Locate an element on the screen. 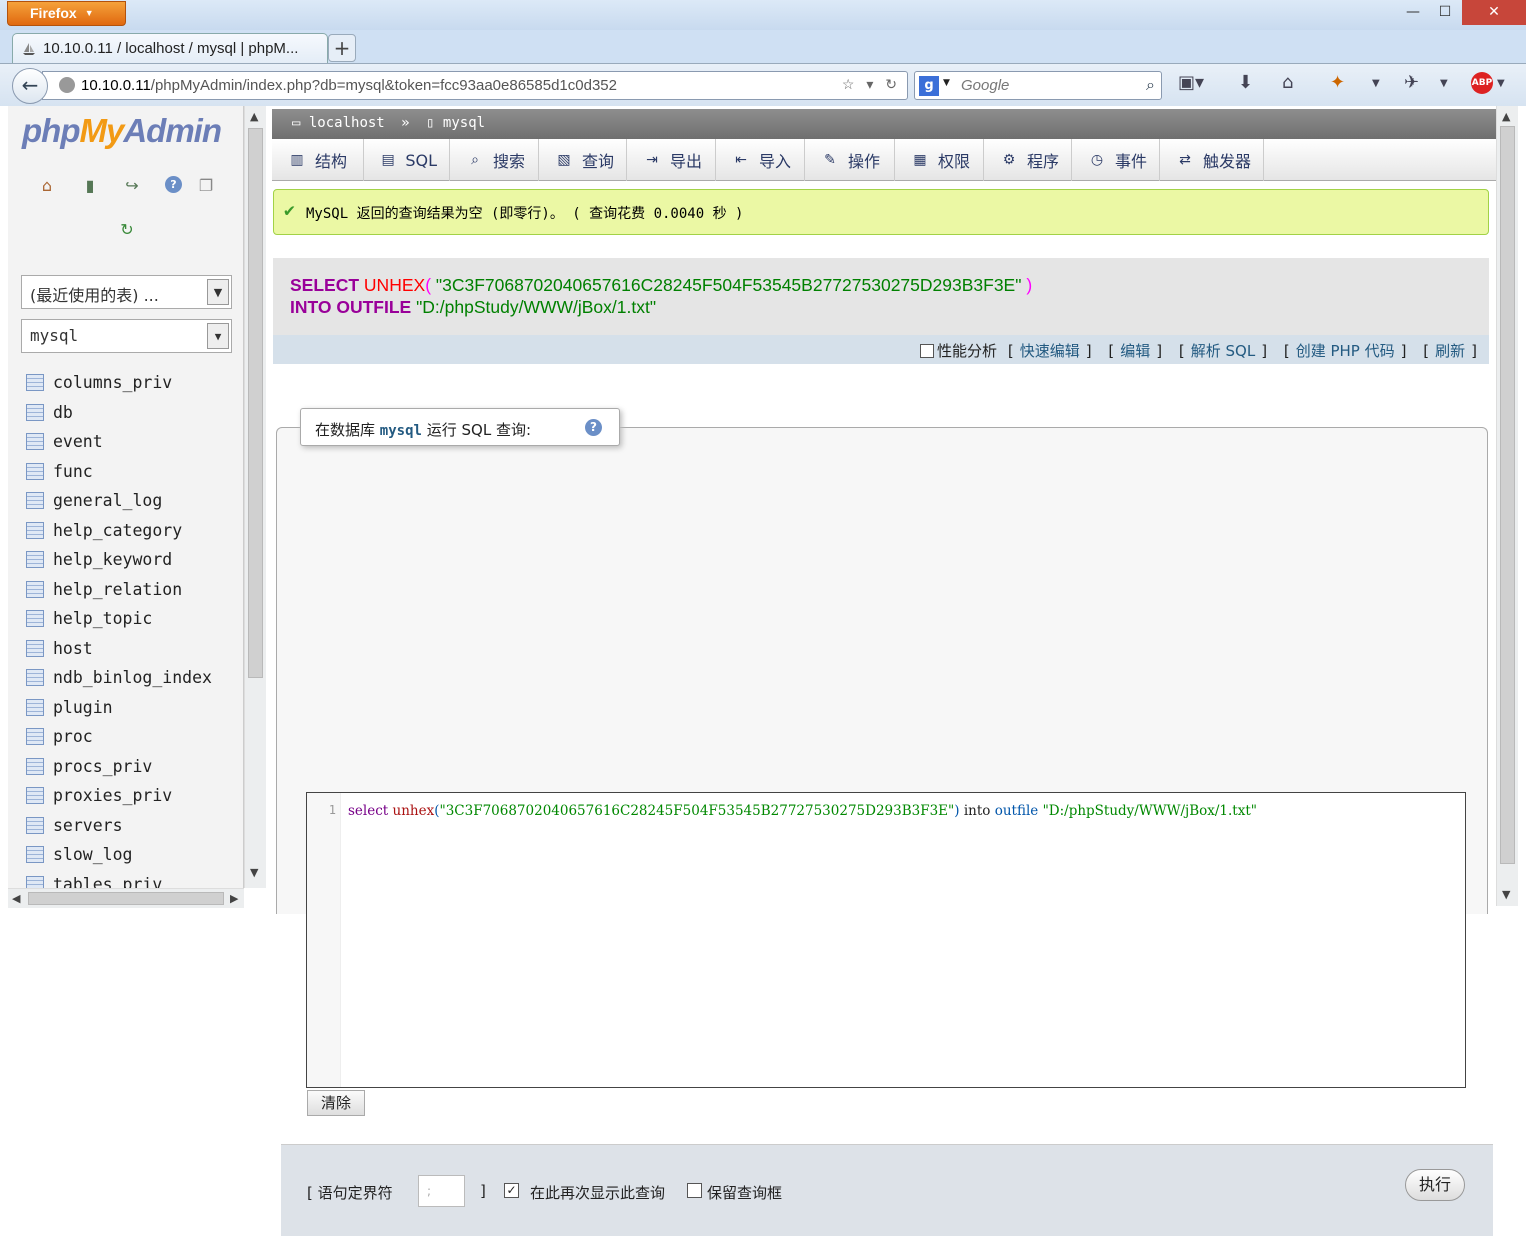  table-name: proc is located at coordinates (73, 736).